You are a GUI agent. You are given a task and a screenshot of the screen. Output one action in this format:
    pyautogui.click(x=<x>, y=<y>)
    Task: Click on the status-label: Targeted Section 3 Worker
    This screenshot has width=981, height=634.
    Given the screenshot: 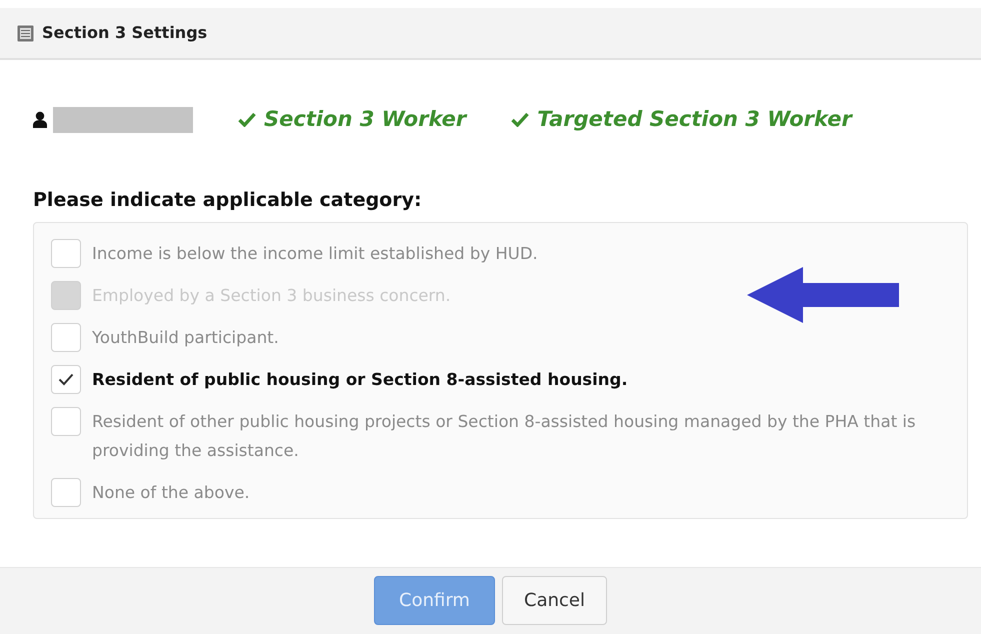 What is the action you would take?
    pyautogui.click(x=694, y=119)
    